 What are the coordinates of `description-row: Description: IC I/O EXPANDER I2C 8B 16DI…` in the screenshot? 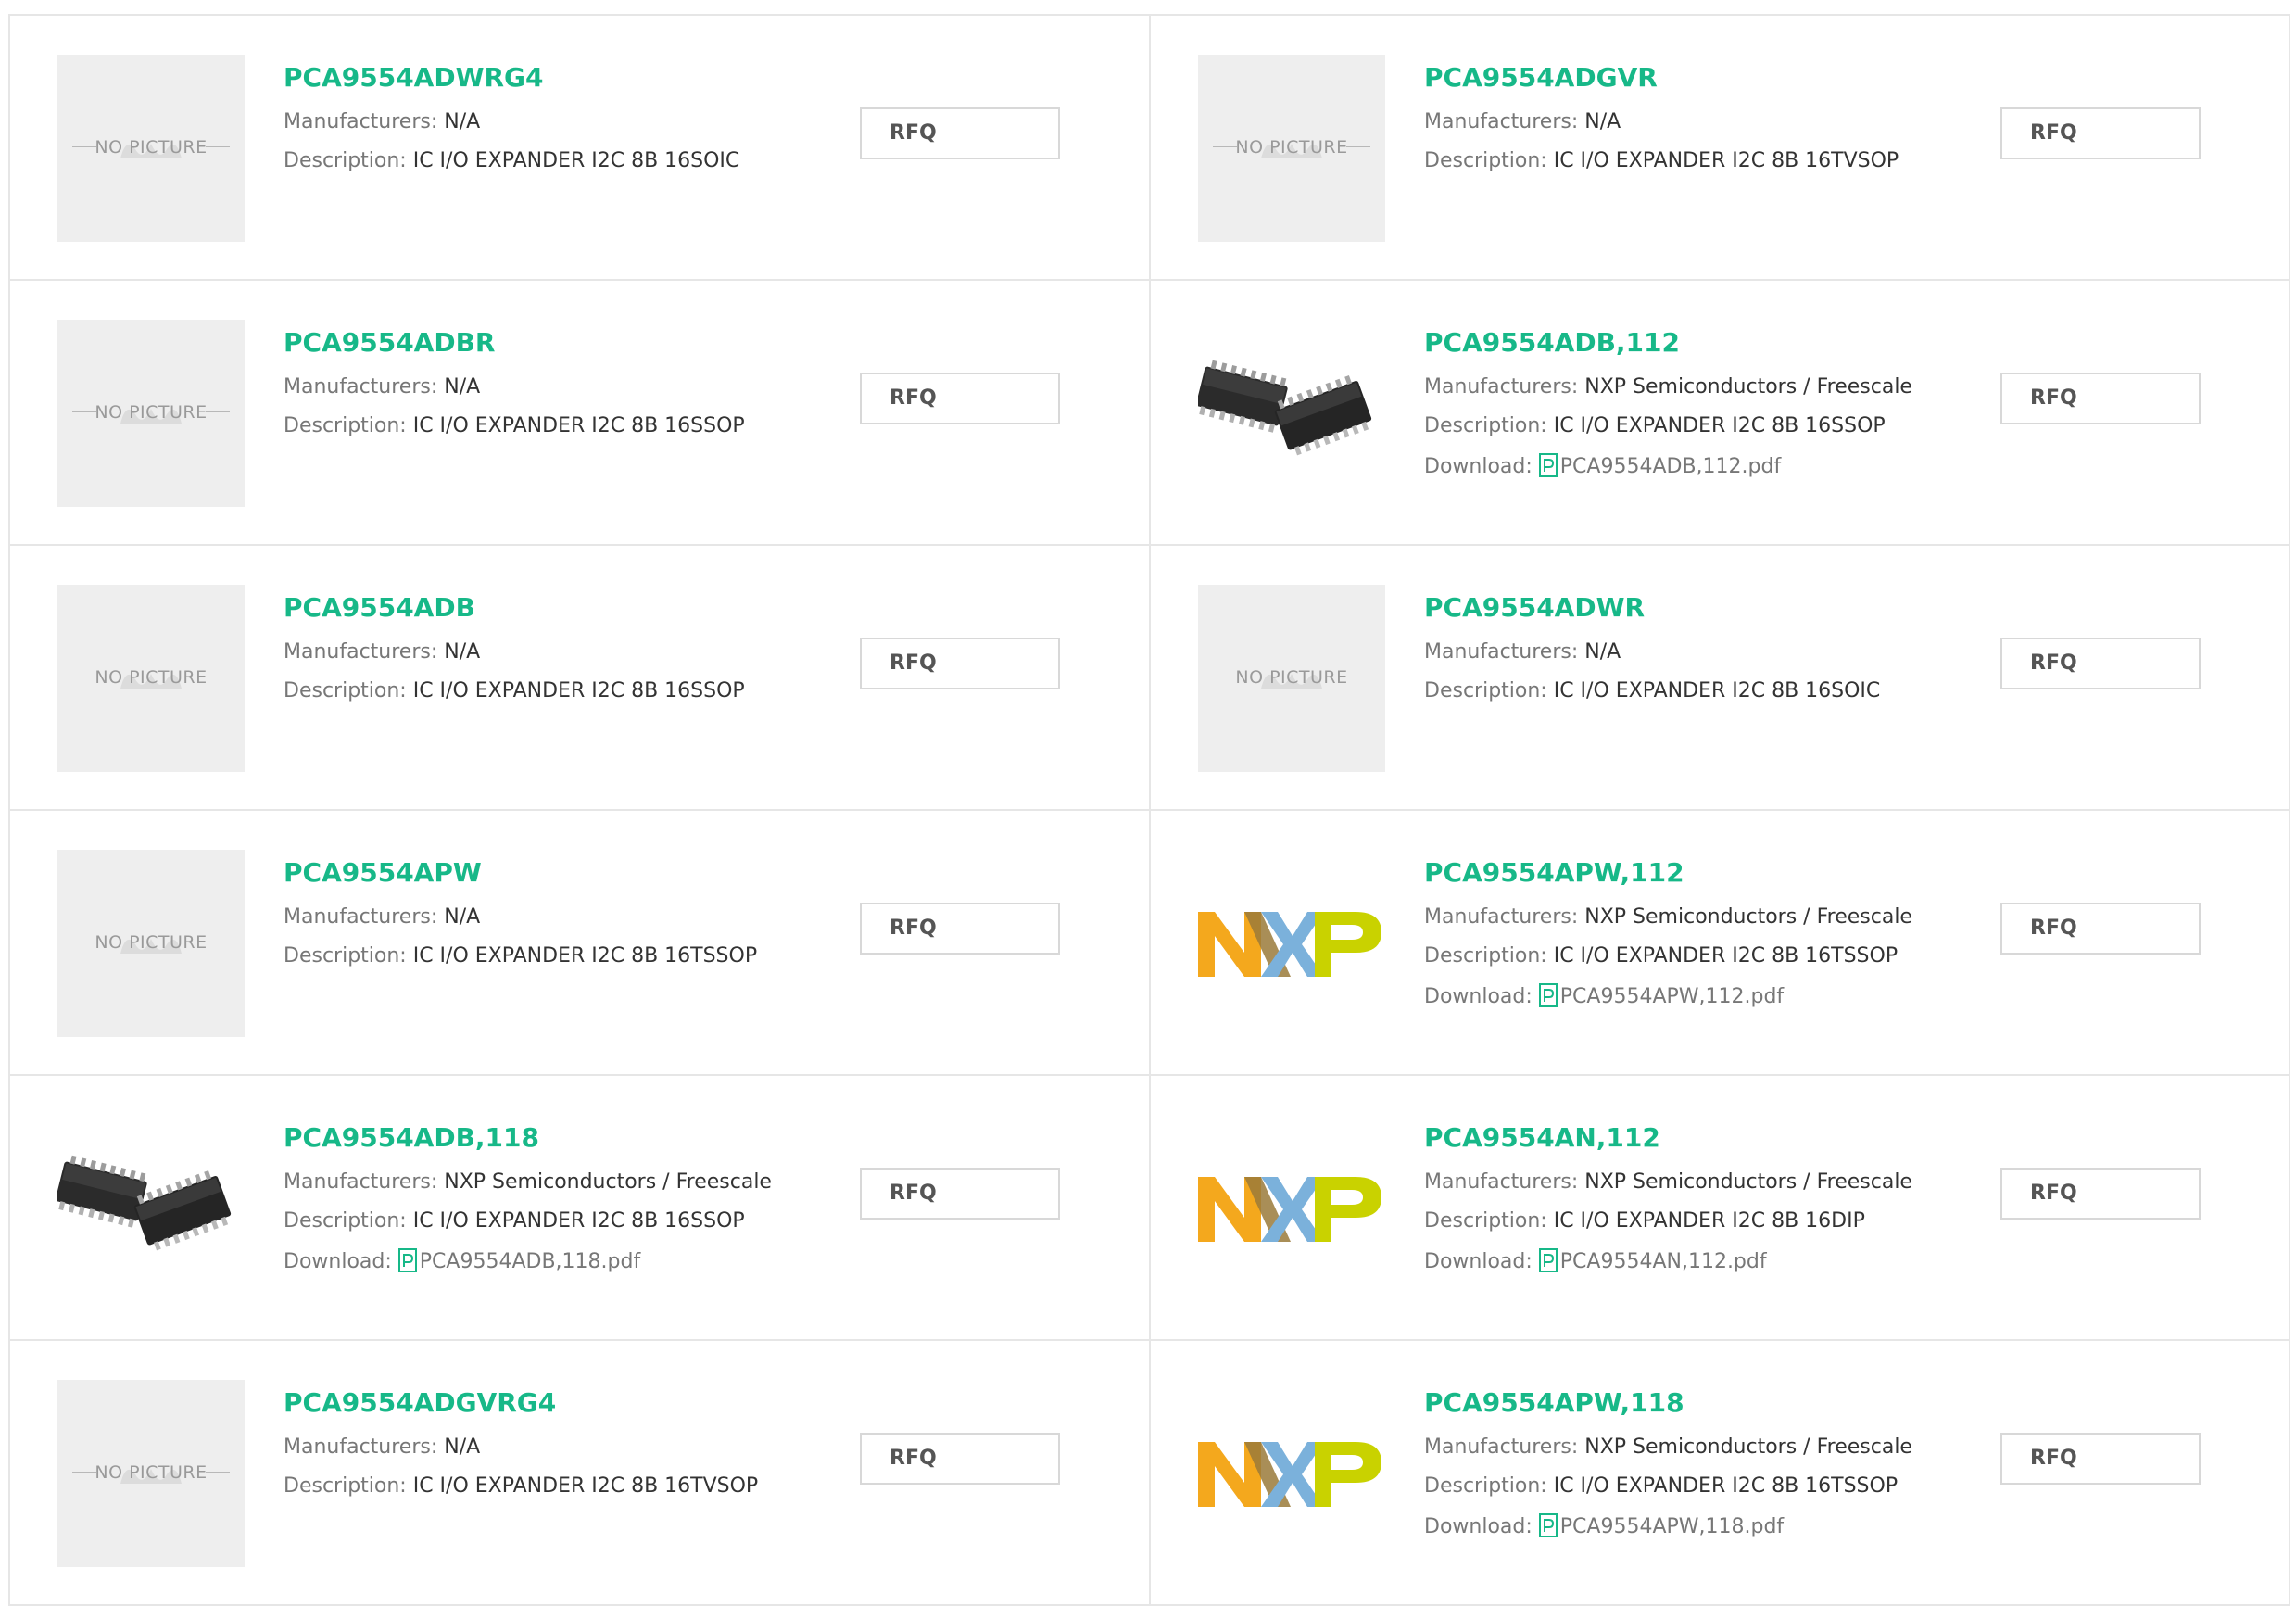 It's located at (1702, 1221).